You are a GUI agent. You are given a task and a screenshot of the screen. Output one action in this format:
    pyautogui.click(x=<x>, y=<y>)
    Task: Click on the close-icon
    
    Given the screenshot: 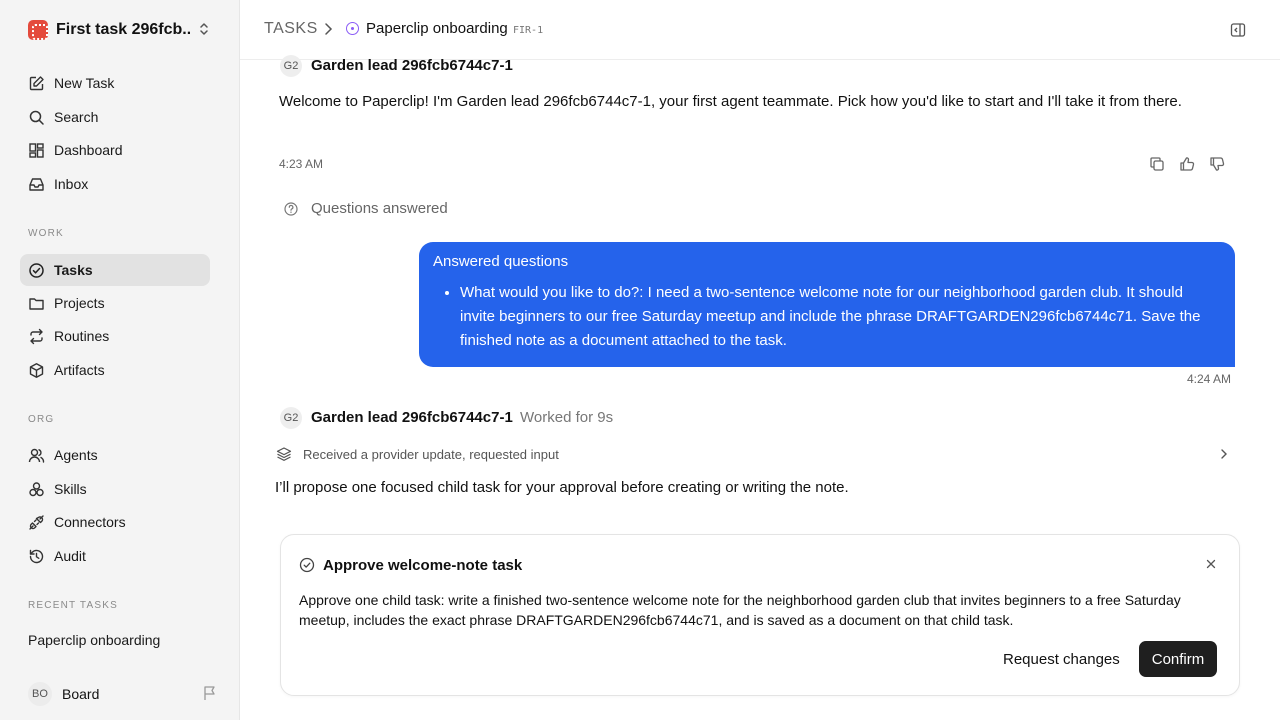 What is the action you would take?
    pyautogui.click(x=1211, y=564)
    